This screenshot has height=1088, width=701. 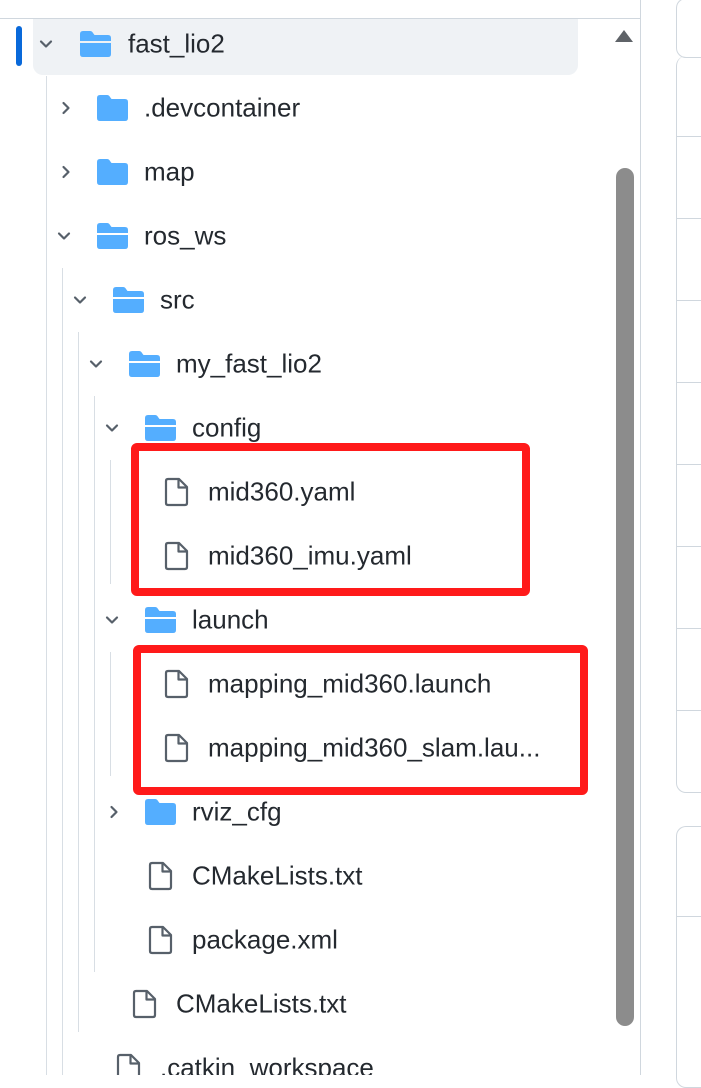 I want to click on tree-item-package-xml: package.xml, so click(x=320, y=940).